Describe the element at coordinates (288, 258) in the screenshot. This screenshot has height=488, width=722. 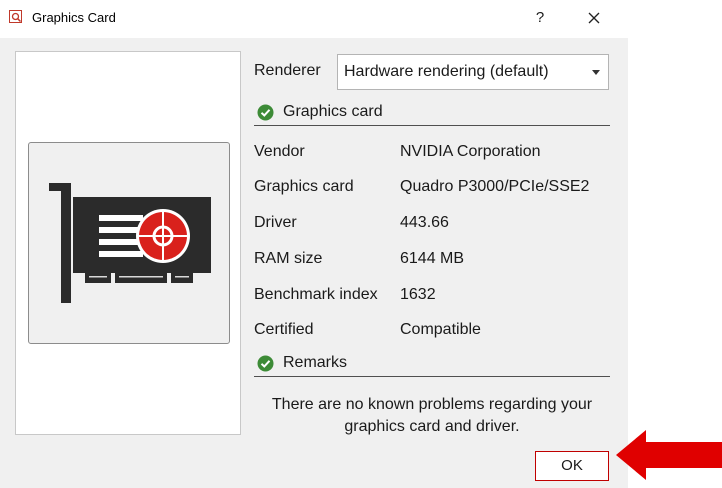
I see `ram-size-label: RAM size` at that location.